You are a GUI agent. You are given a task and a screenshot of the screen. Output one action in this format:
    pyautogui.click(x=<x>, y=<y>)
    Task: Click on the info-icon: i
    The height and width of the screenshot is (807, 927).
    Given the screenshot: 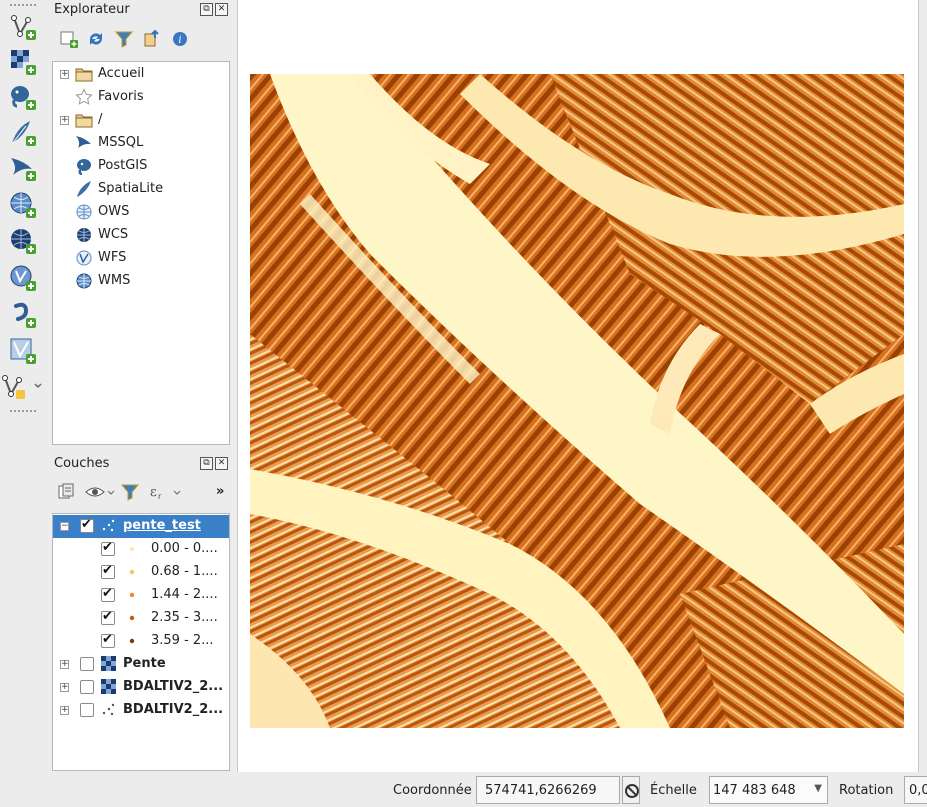 What is the action you would take?
    pyautogui.click(x=180, y=39)
    